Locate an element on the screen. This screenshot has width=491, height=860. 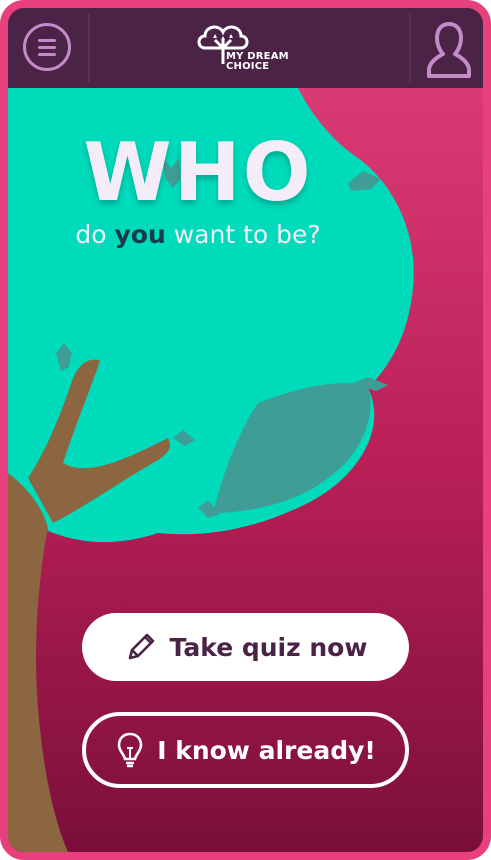
take-quiz-button: Take quiz now is located at coordinates (245, 647).